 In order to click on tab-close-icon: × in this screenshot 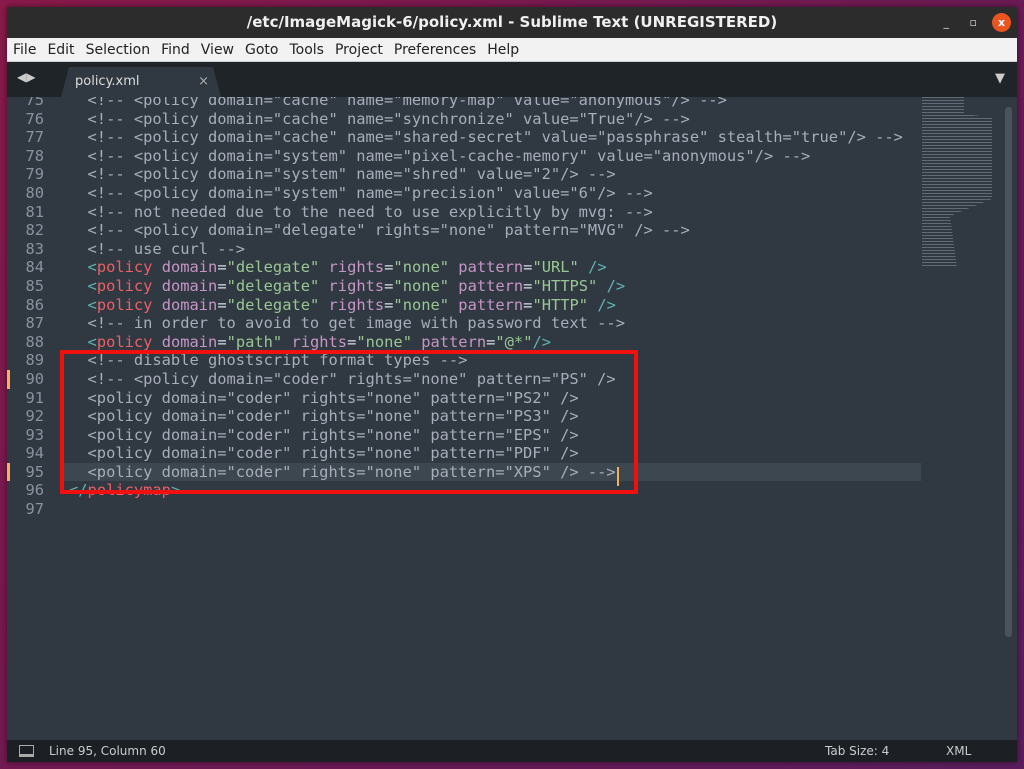, I will do `click(203, 82)`.